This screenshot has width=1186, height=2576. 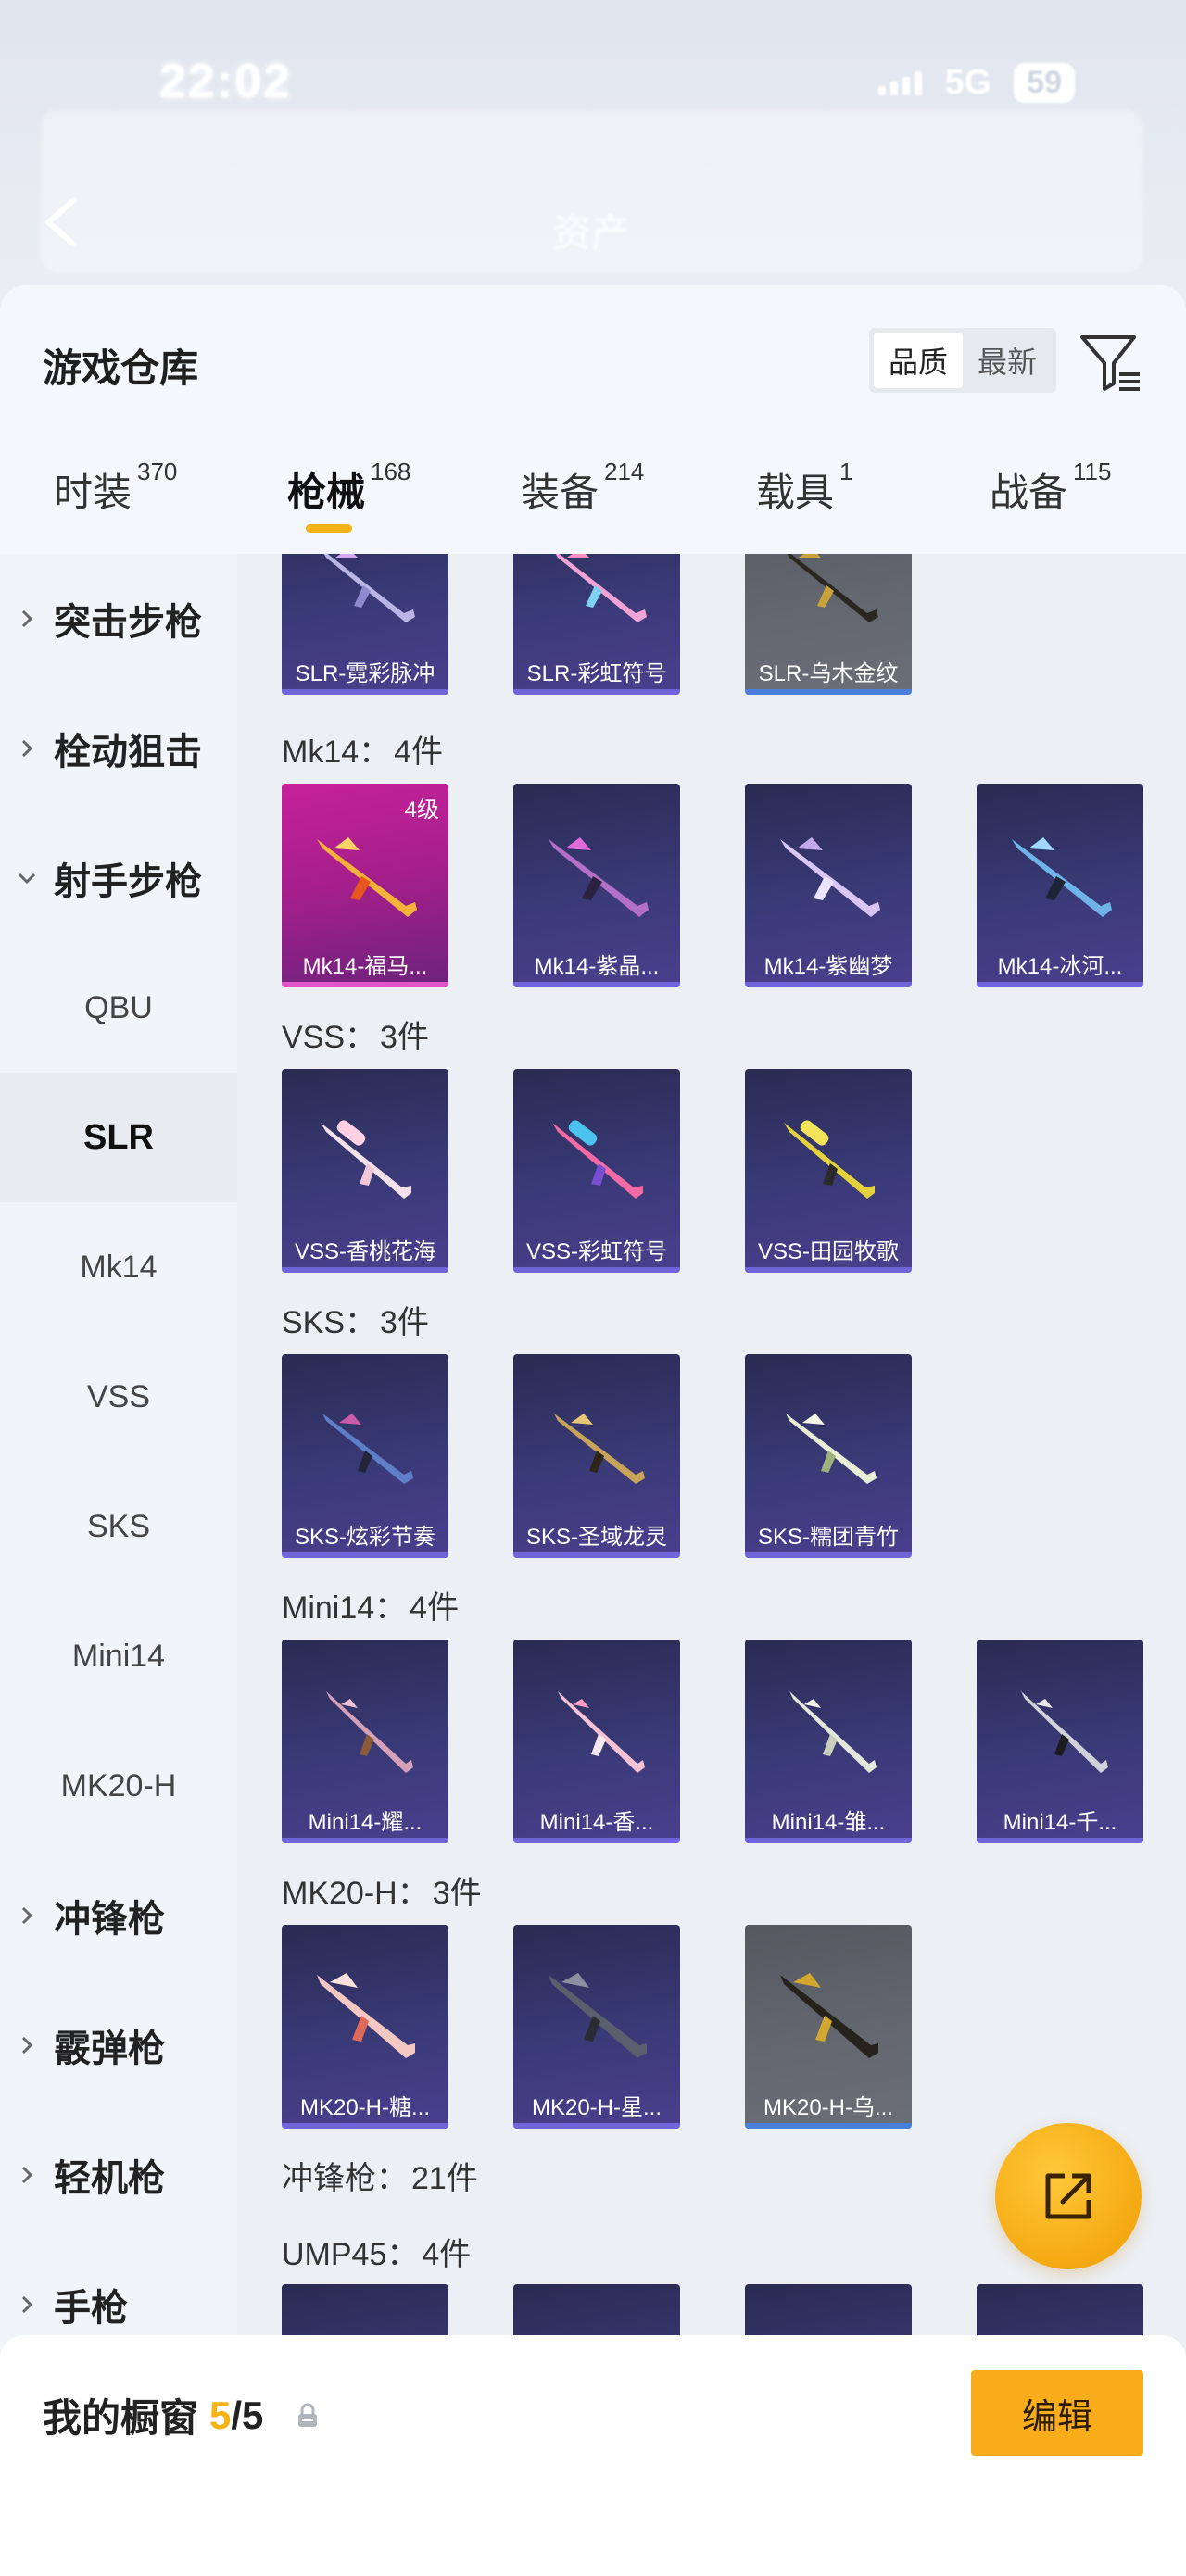 I want to click on weapon-name: VSS-彩虹符号, so click(x=596, y=1251).